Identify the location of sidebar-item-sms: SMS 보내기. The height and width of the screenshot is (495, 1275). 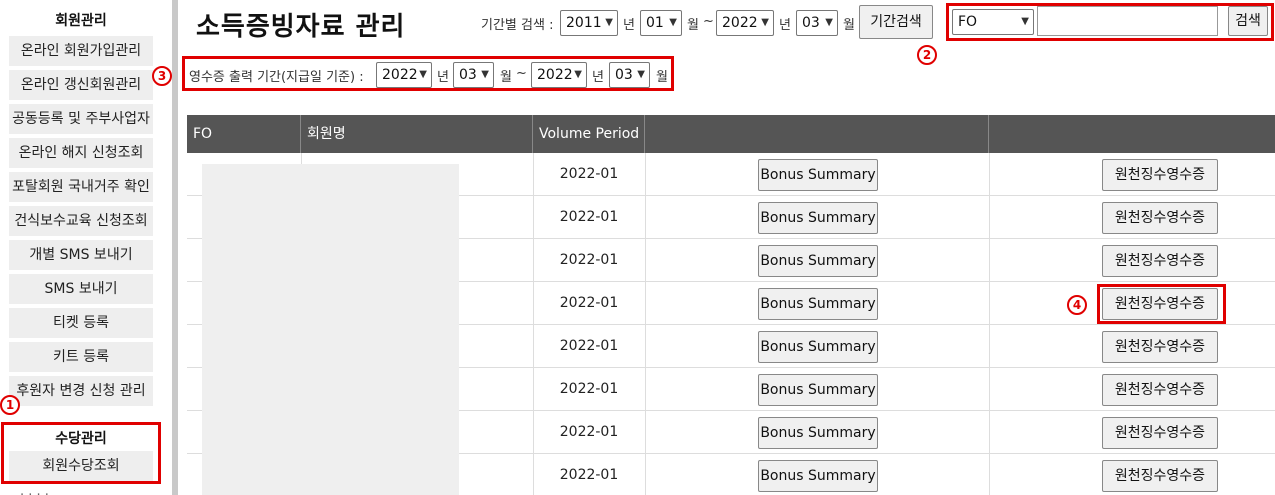
(81, 289).